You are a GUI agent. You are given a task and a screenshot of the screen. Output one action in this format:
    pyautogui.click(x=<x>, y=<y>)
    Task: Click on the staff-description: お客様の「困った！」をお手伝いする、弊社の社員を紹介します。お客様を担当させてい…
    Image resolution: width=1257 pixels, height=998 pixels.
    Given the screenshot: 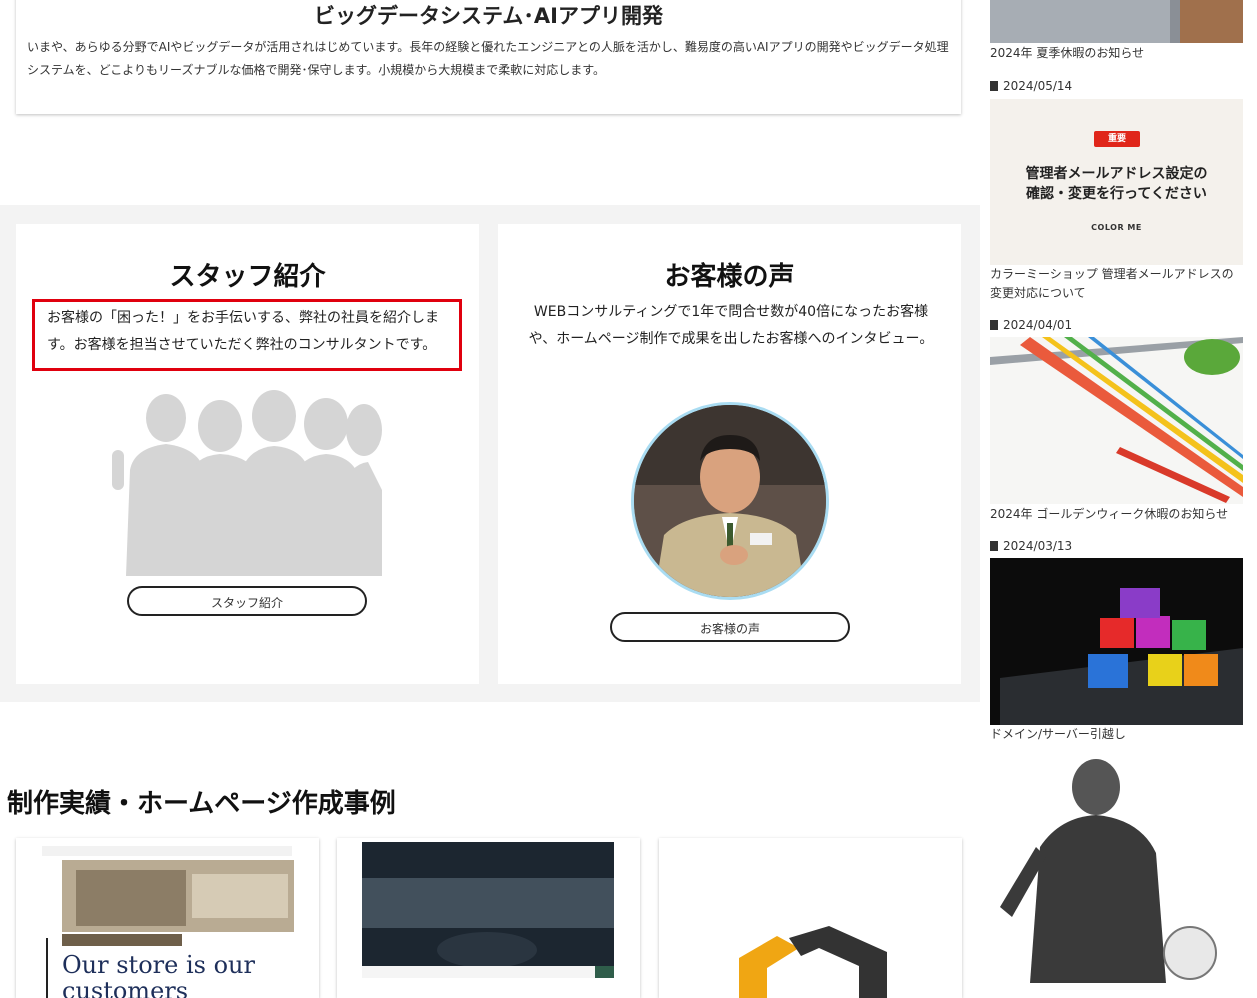 What is the action you would take?
    pyautogui.click(x=247, y=335)
    